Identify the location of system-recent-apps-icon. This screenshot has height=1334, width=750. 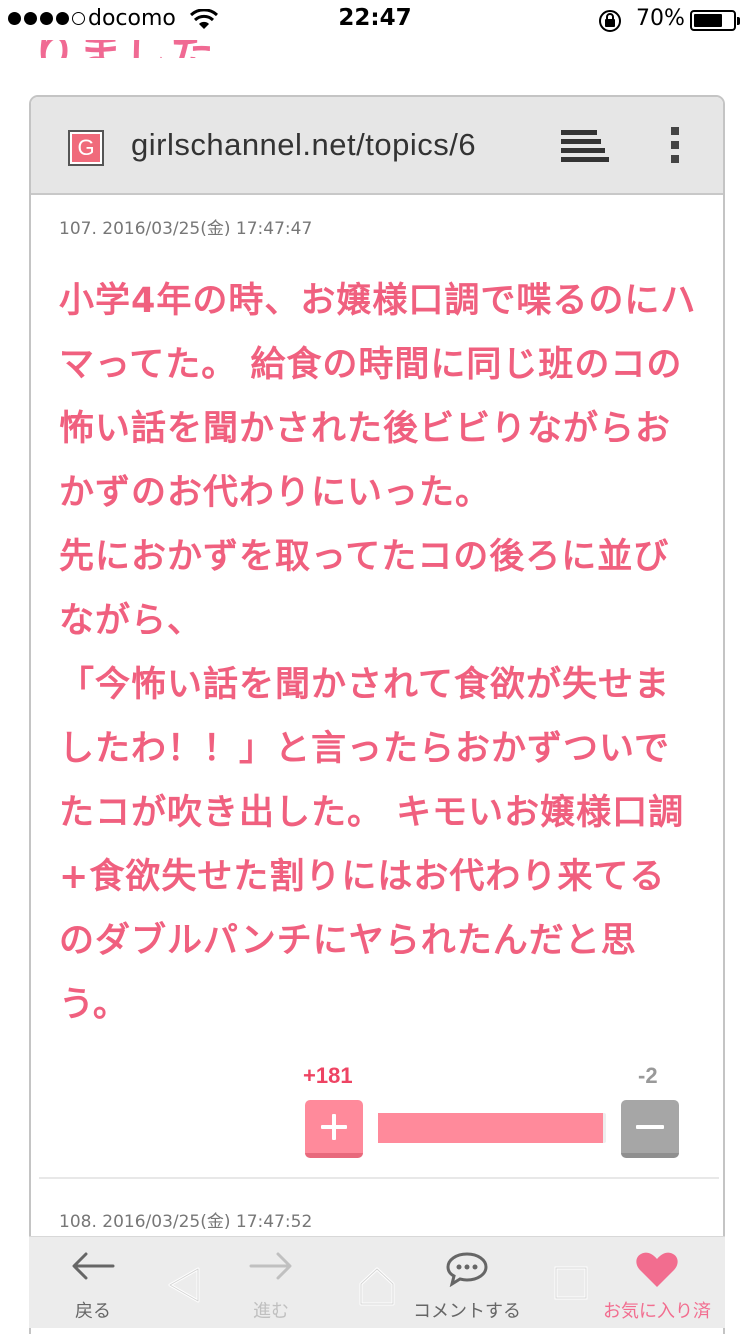
(571, 1283).